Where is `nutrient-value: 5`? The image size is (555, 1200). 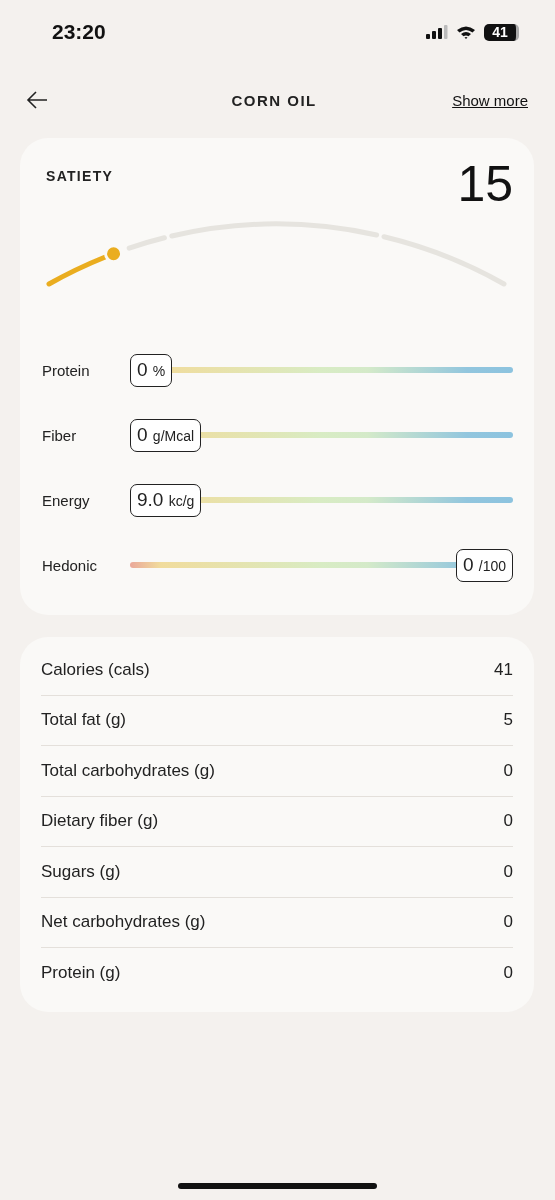
nutrient-value: 5 is located at coordinates (508, 720).